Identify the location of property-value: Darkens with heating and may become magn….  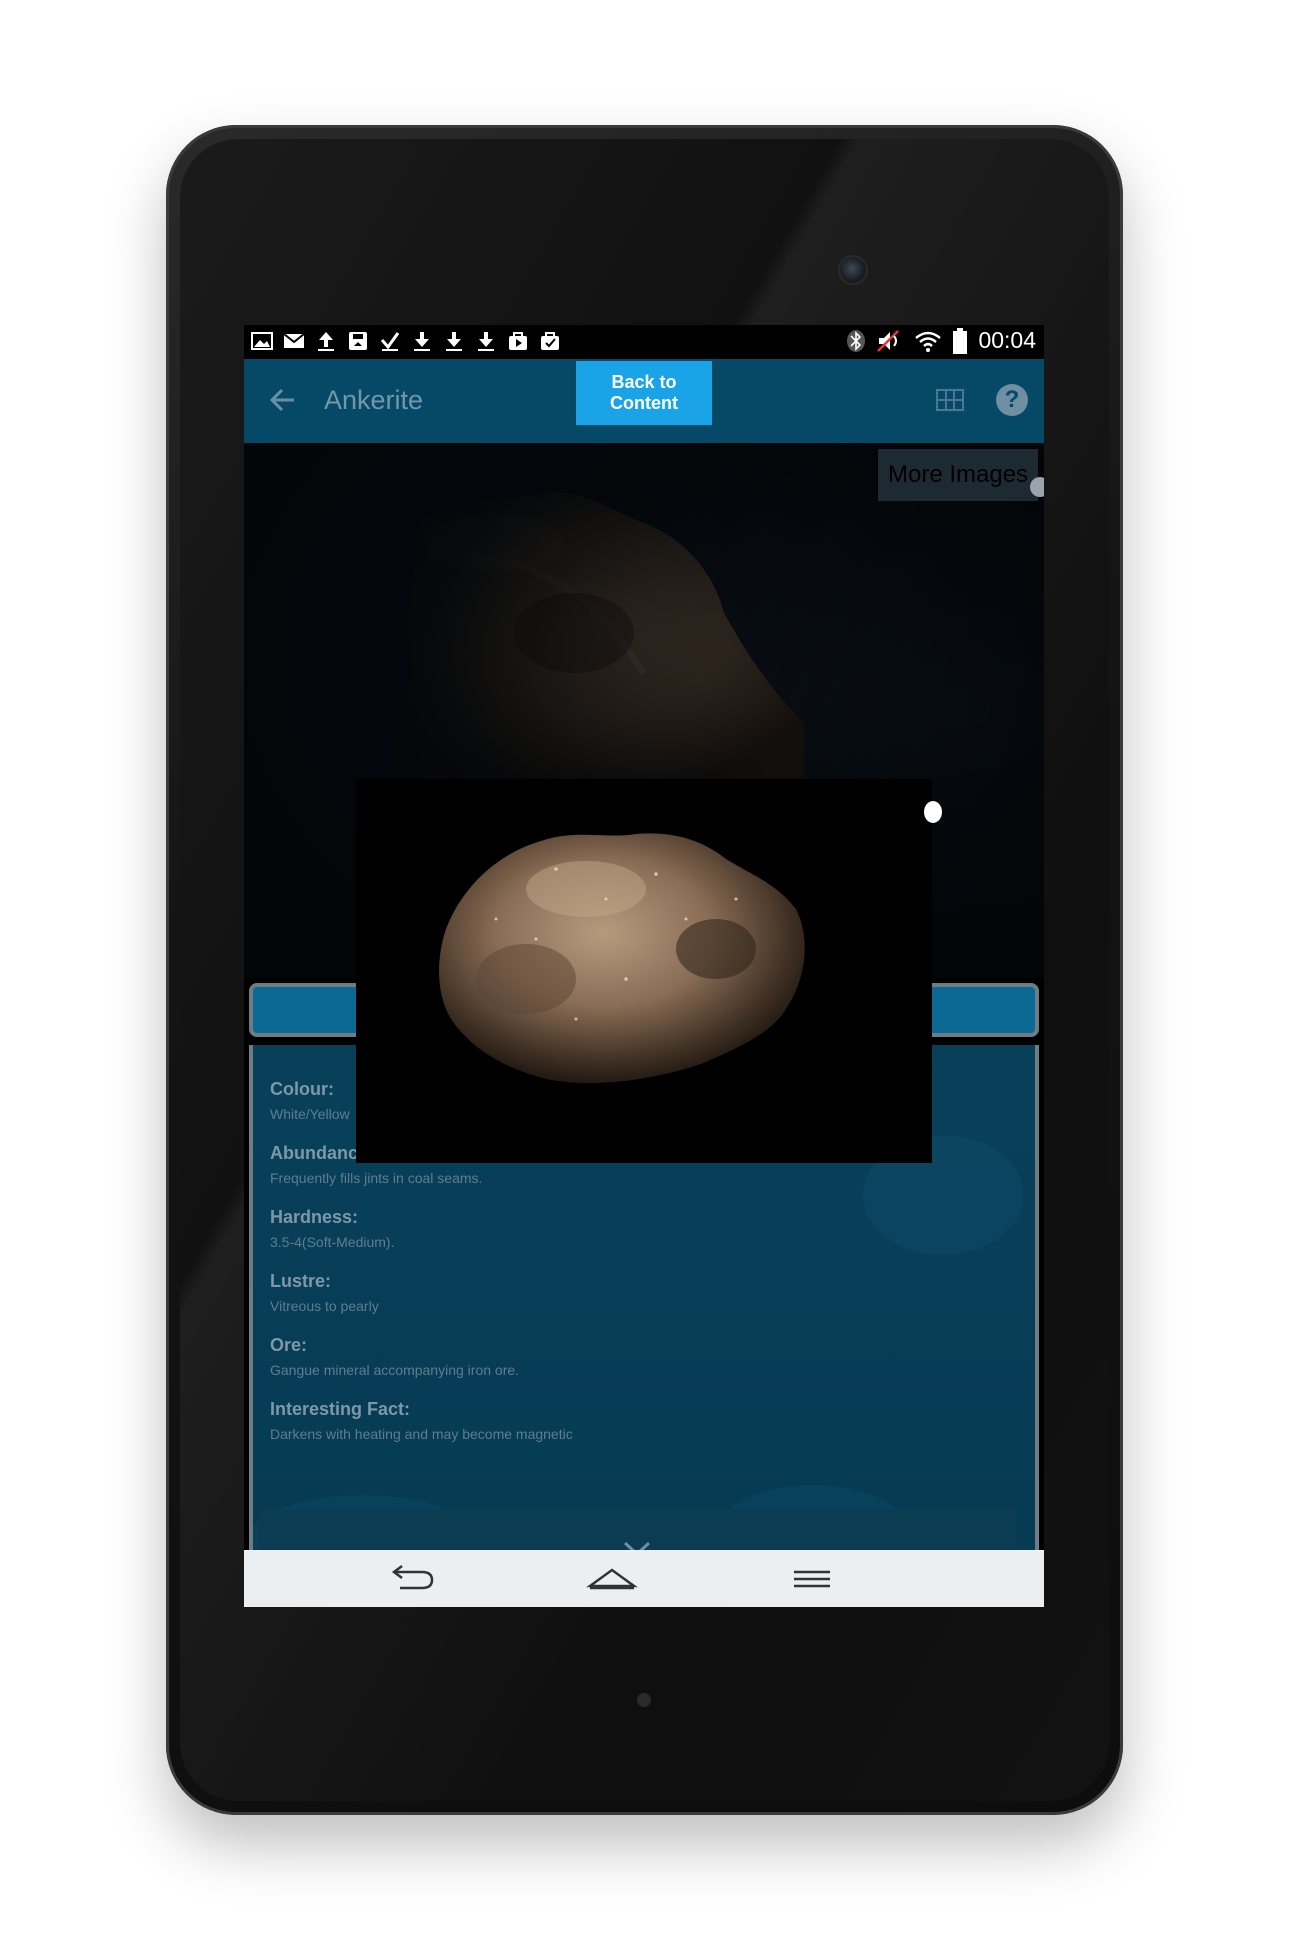
(421, 1434).